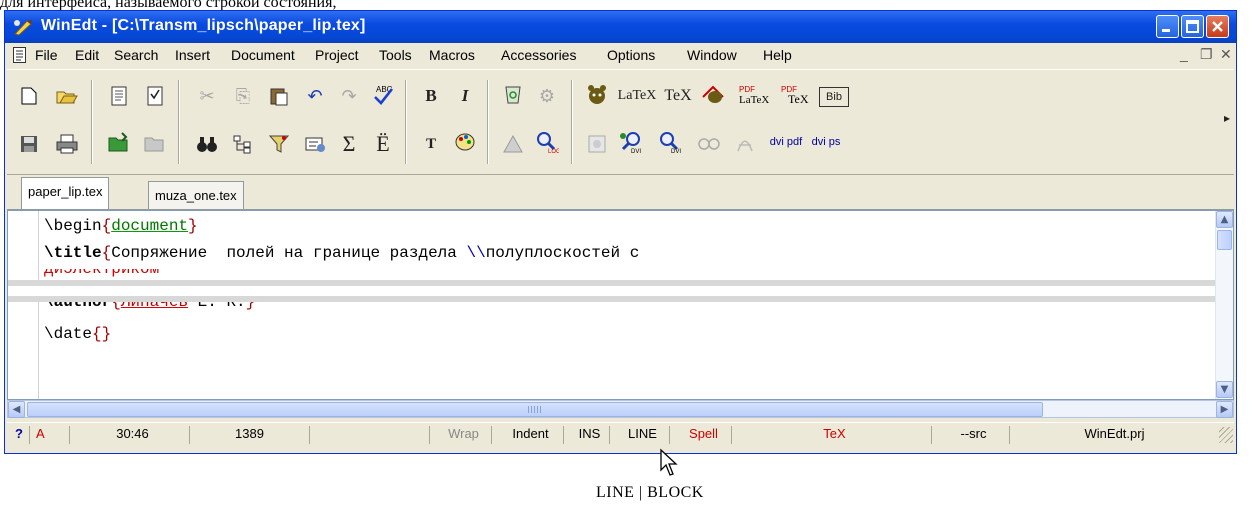 The image size is (1253, 510). I want to click on cut-icon: ✂, so click(207, 96).